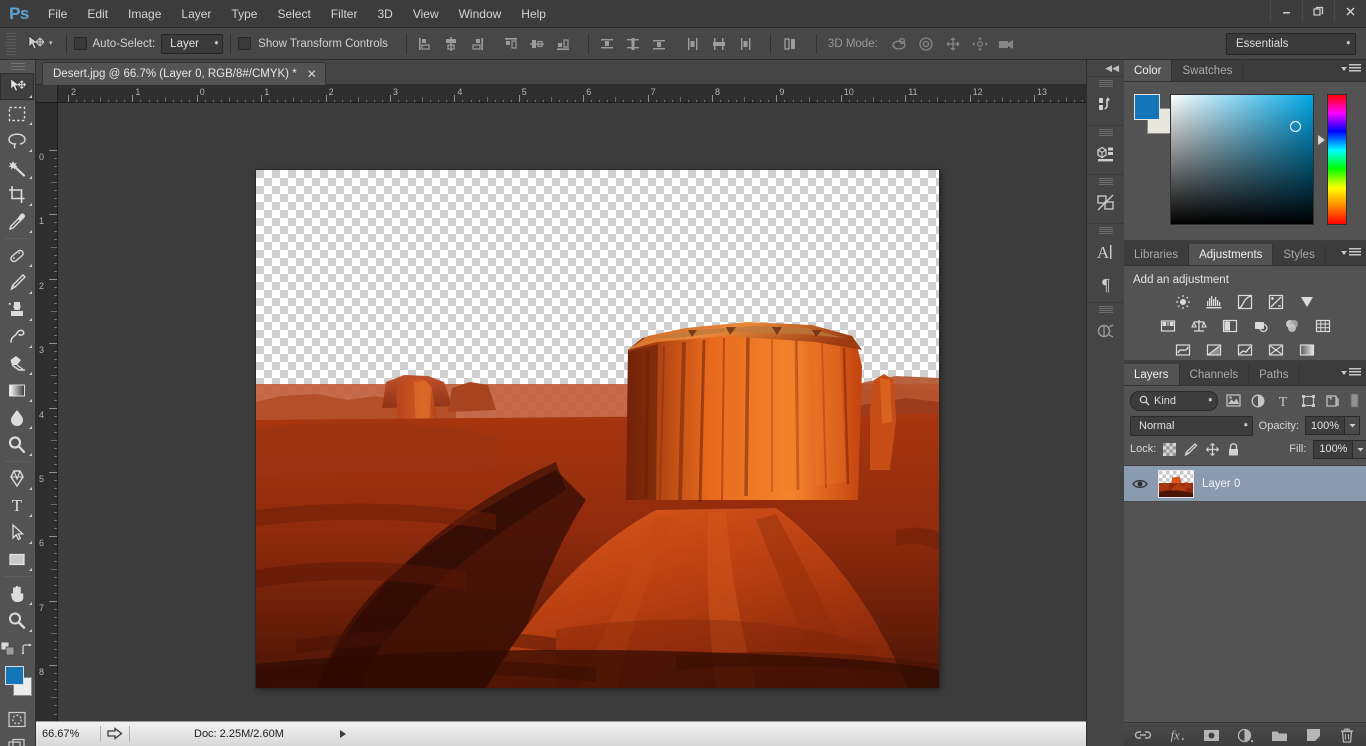 Image resolution: width=1366 pixels, height=746 pixels. I want to click on new-layer-icon, so click(1313, 735).